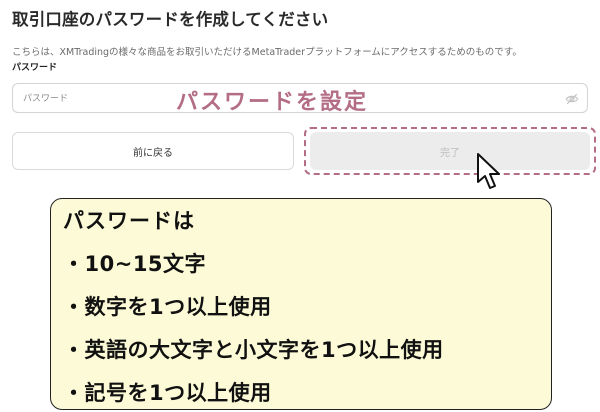 This screenshot has width=600, height=412. Describe the element at coordinates (129, 221) in the screenshot. I see `password-rules-title: パスワードは` at that location.